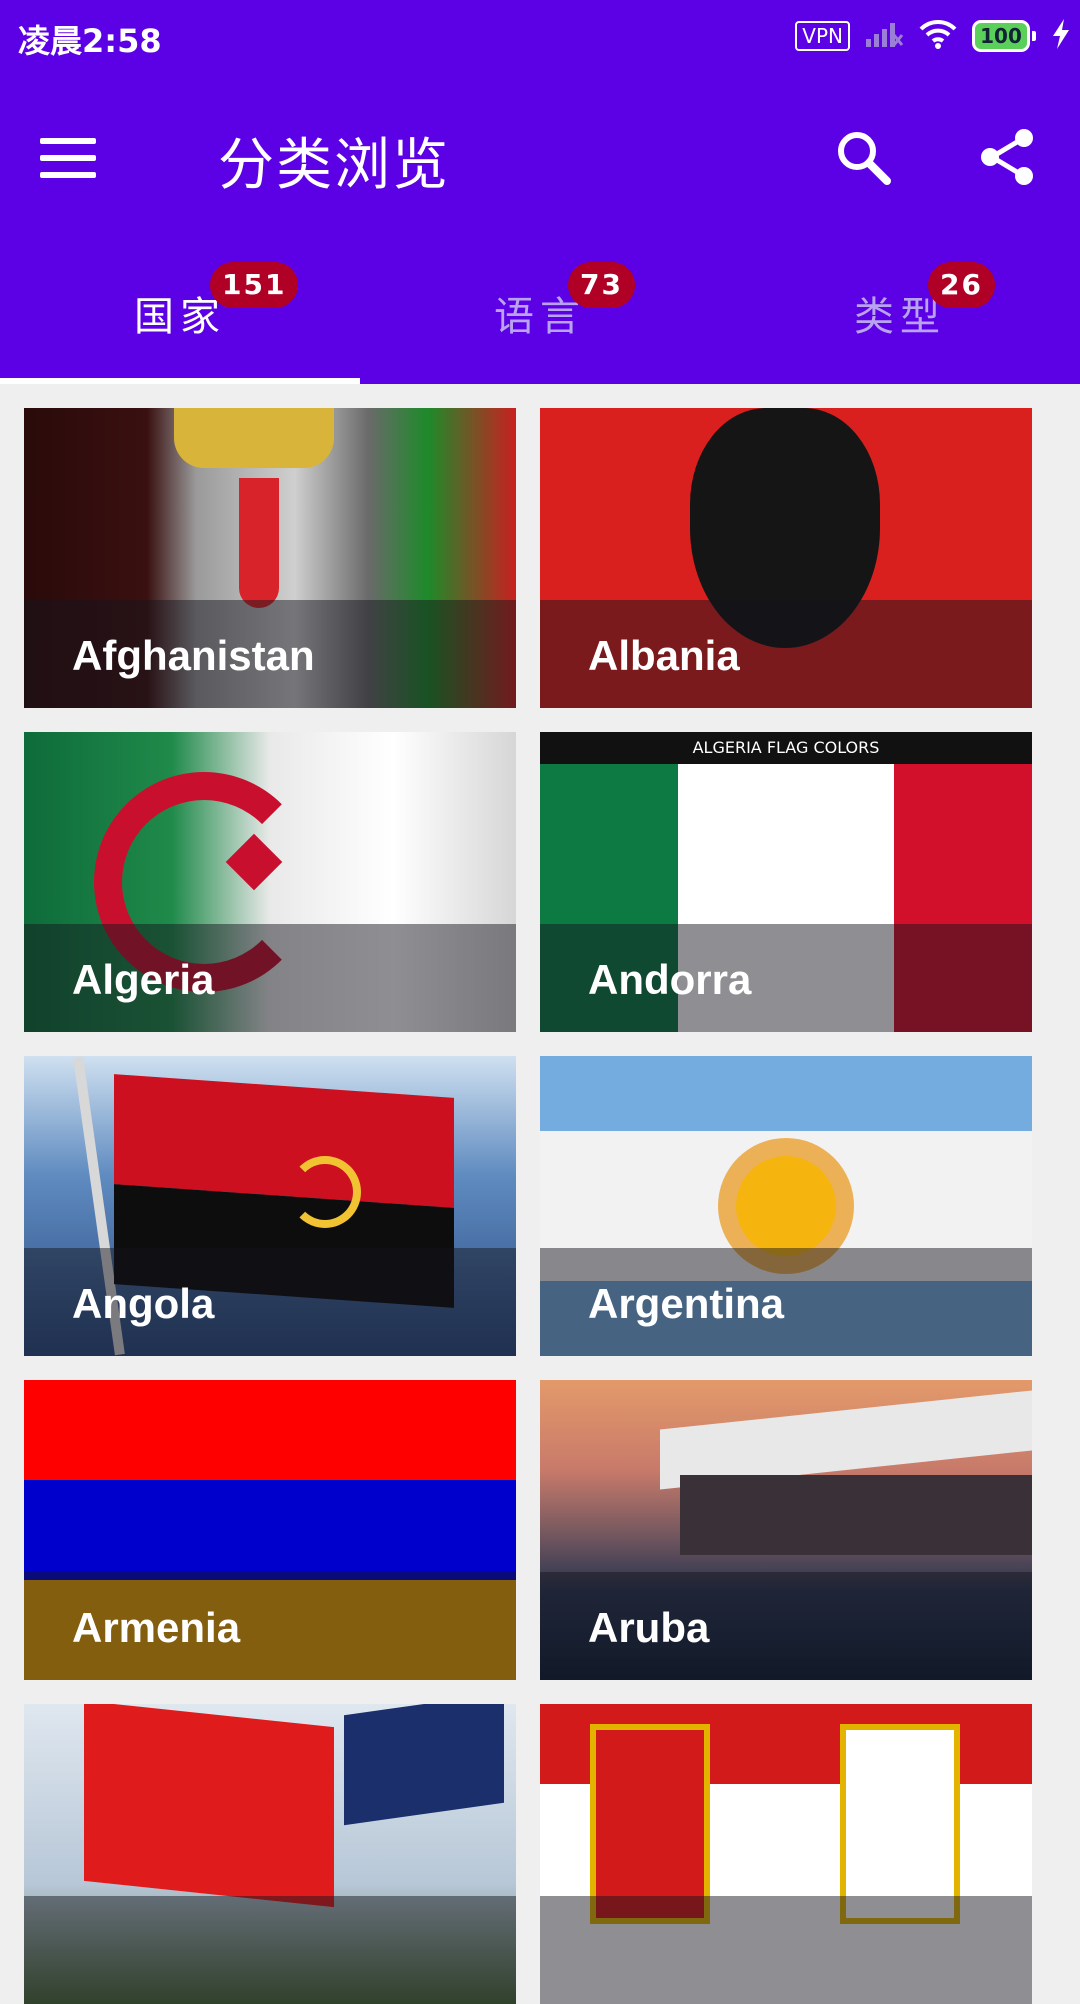  What do you see at coordinates (270, 1530) in the screenshot?
I see `country-card-armenia: Armenia` at bounding box center [270, 1530].